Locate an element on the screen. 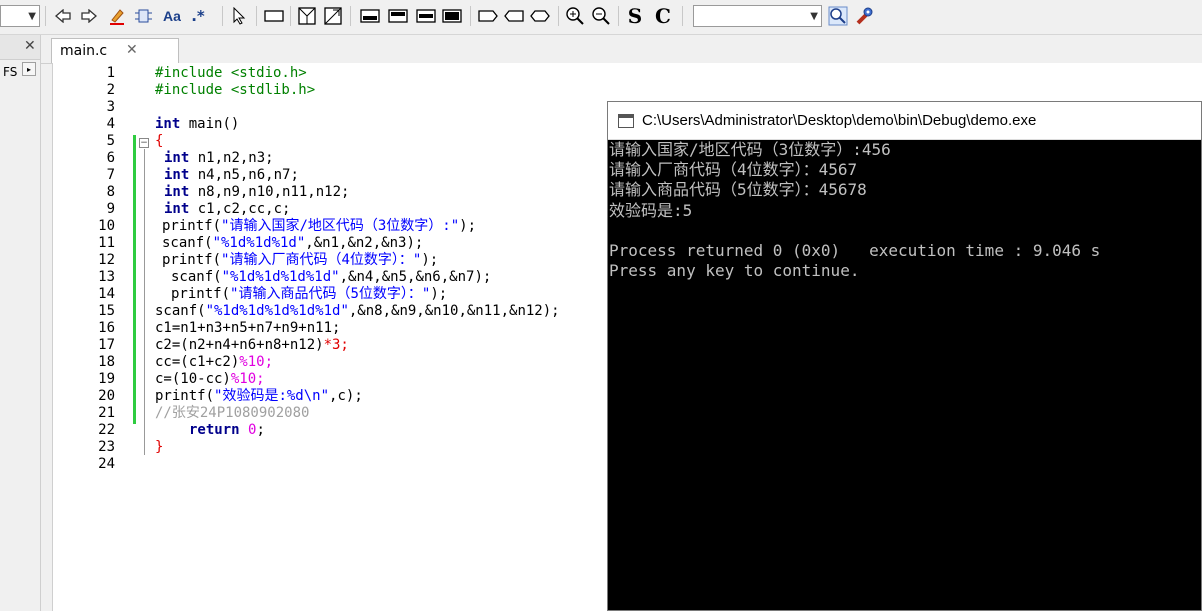  search-combo: ▼ is located at coordinates (757, 16).